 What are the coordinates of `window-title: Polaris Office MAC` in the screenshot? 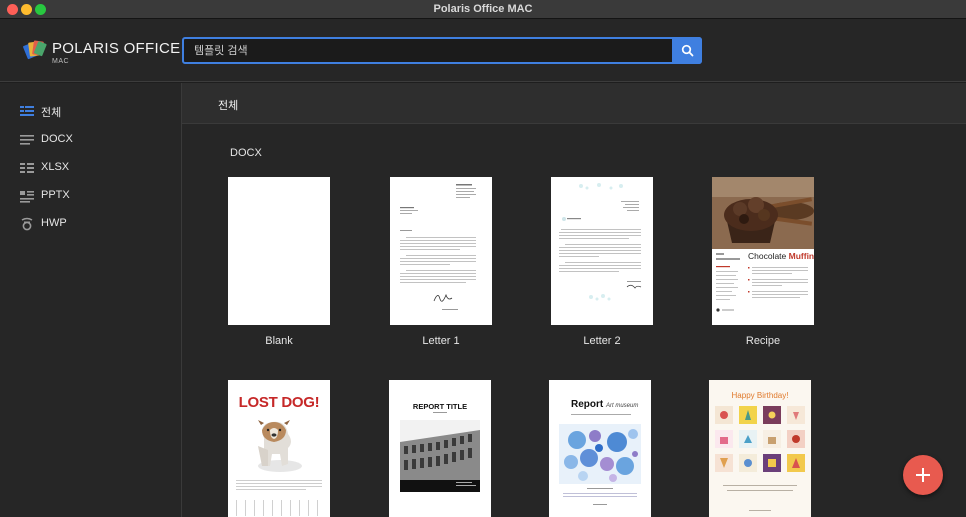 It's located at (483, 9).